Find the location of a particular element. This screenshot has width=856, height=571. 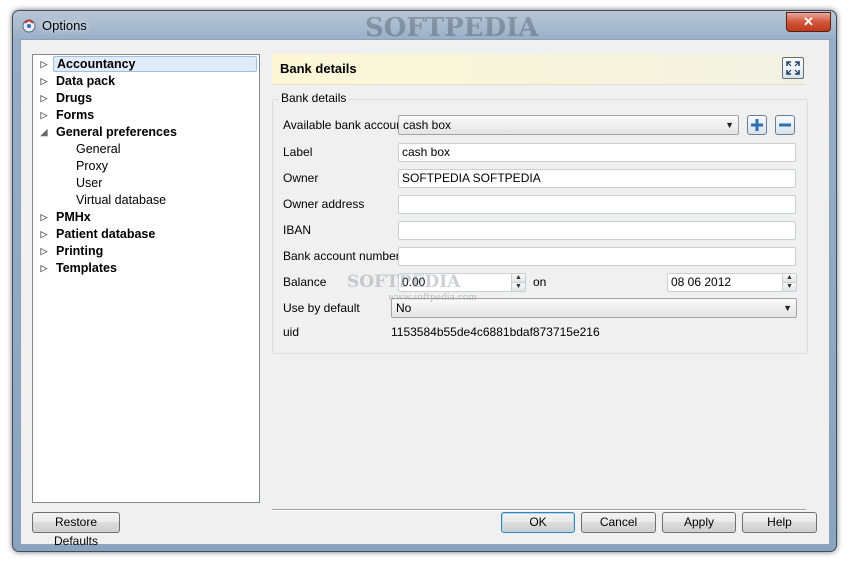

watermark-middle: SOFTPEDIA is located at coordinates (404, 282).